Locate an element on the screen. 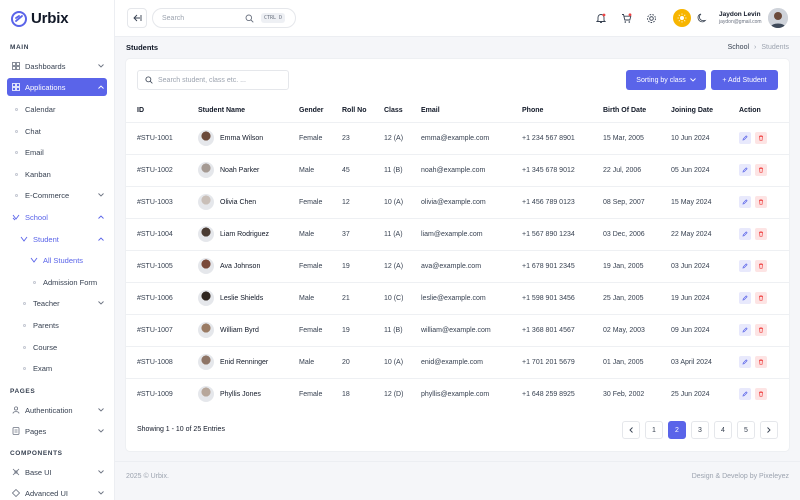 Image resolution: width=800 pixels, height=500 pixels. sidebar-item-student: Student is located at coordinates (57, 239).